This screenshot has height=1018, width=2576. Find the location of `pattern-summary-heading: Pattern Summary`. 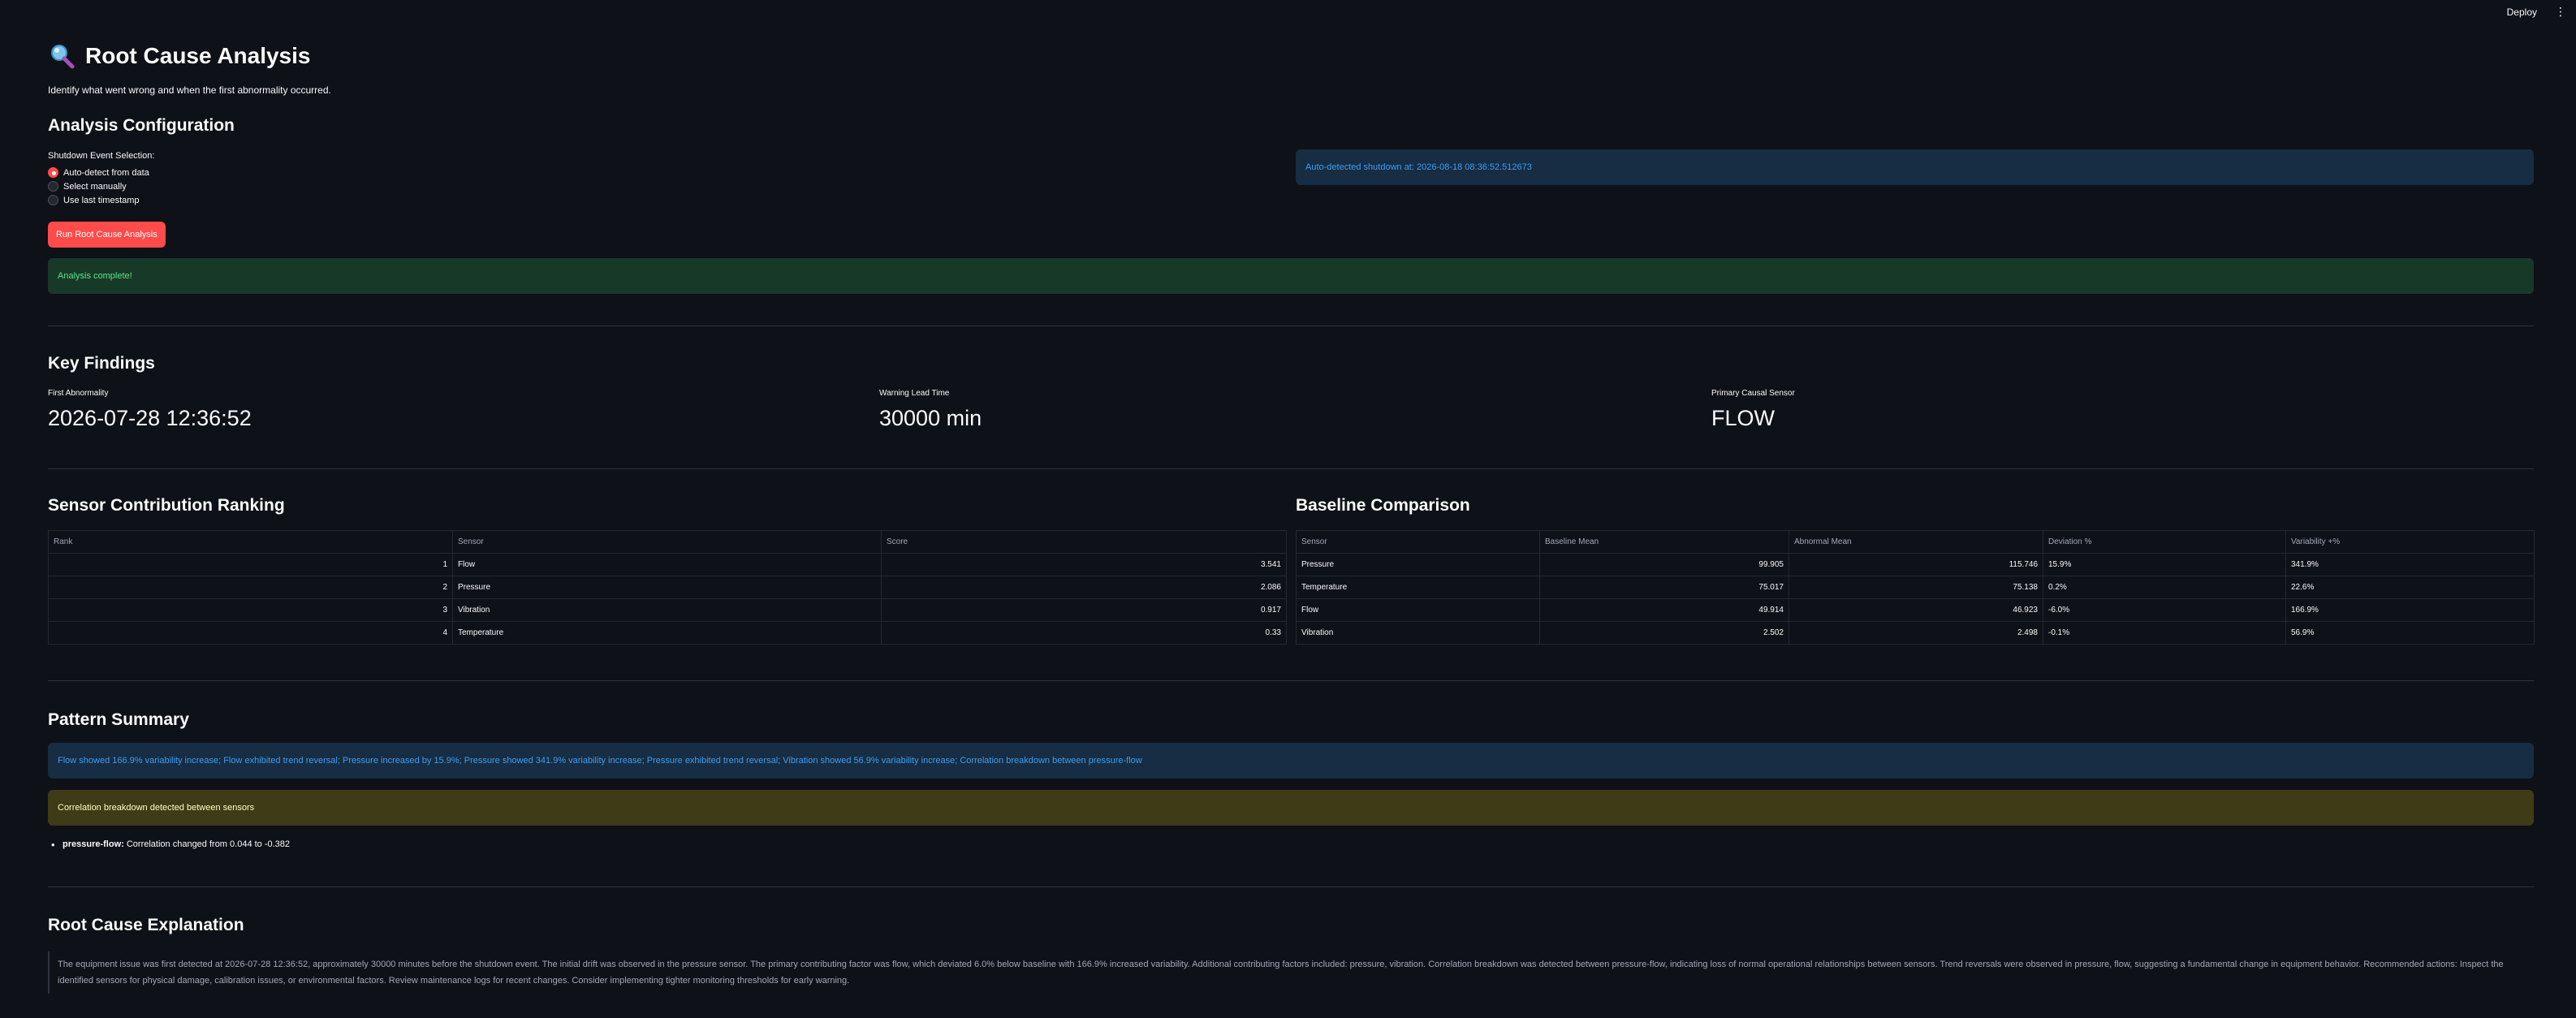

pattern-summary-heading: Pattern Summary is located at coordinates (118, 719).